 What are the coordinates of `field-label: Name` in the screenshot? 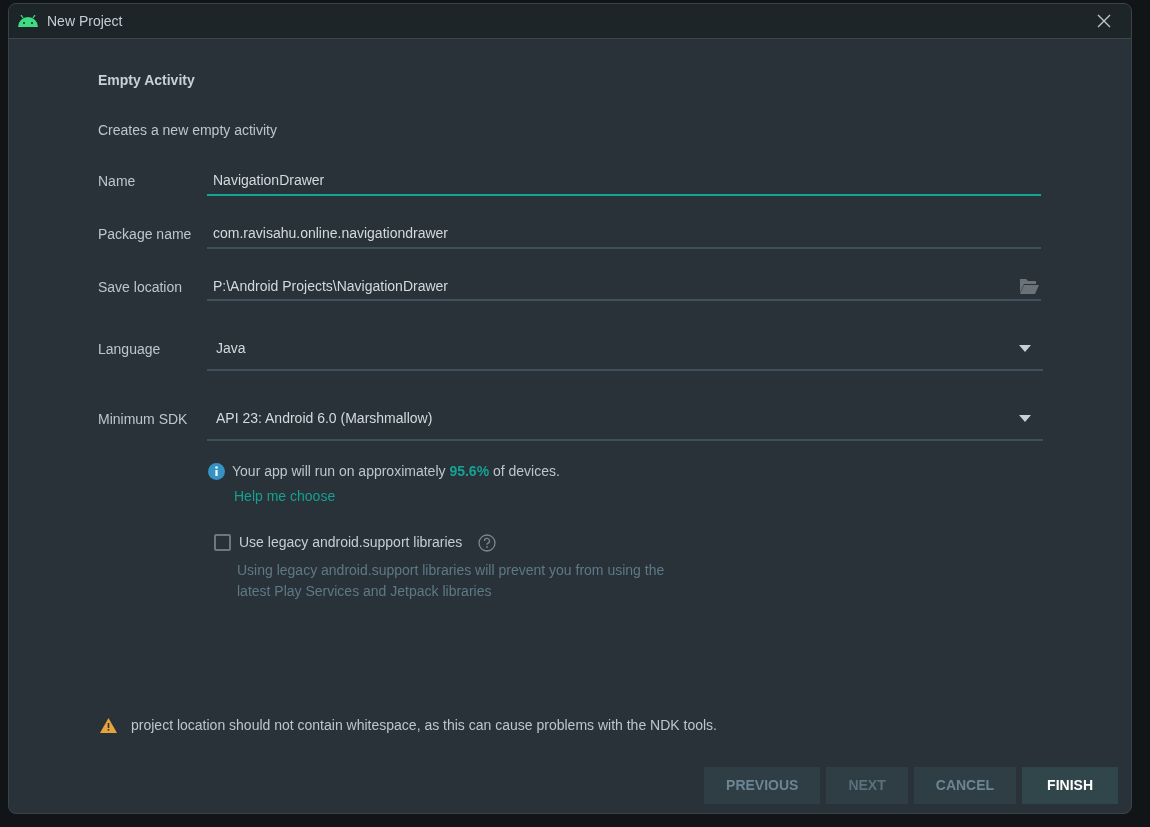 It's located at (117, 181).